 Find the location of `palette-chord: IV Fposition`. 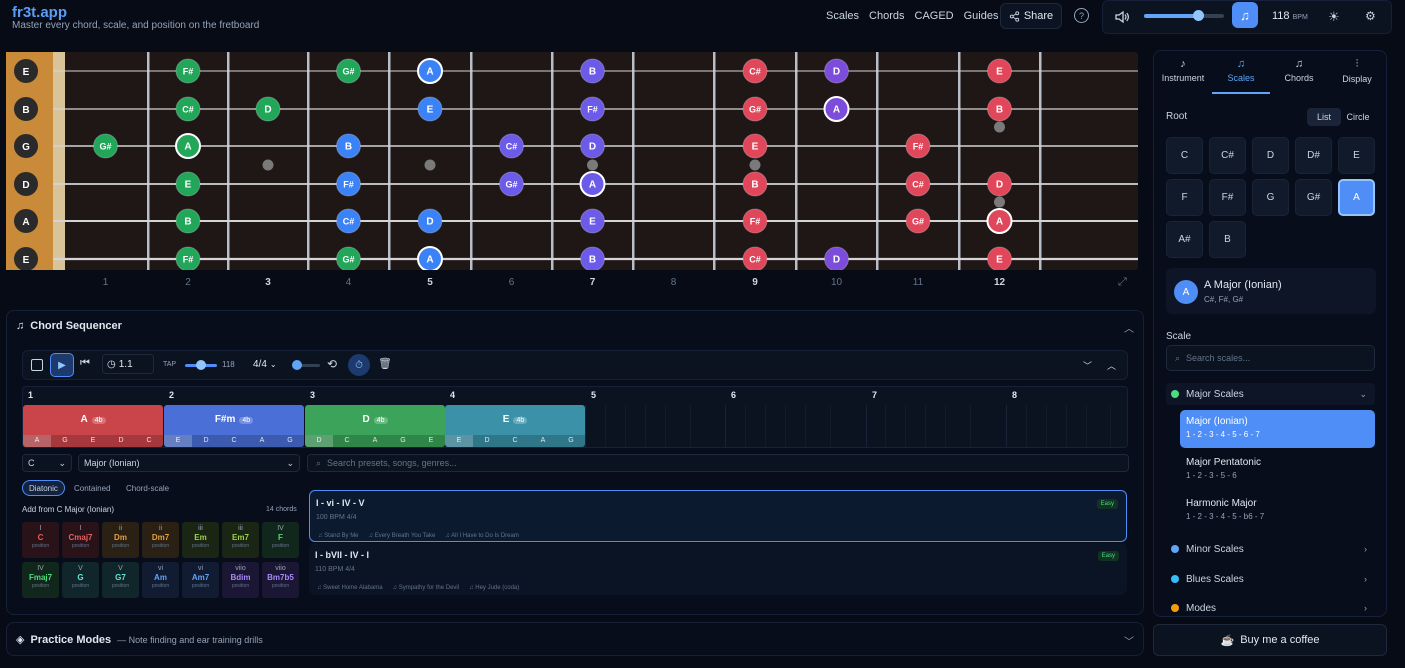

palette-chord: IV Fposition is located at coordinates (280, 540).